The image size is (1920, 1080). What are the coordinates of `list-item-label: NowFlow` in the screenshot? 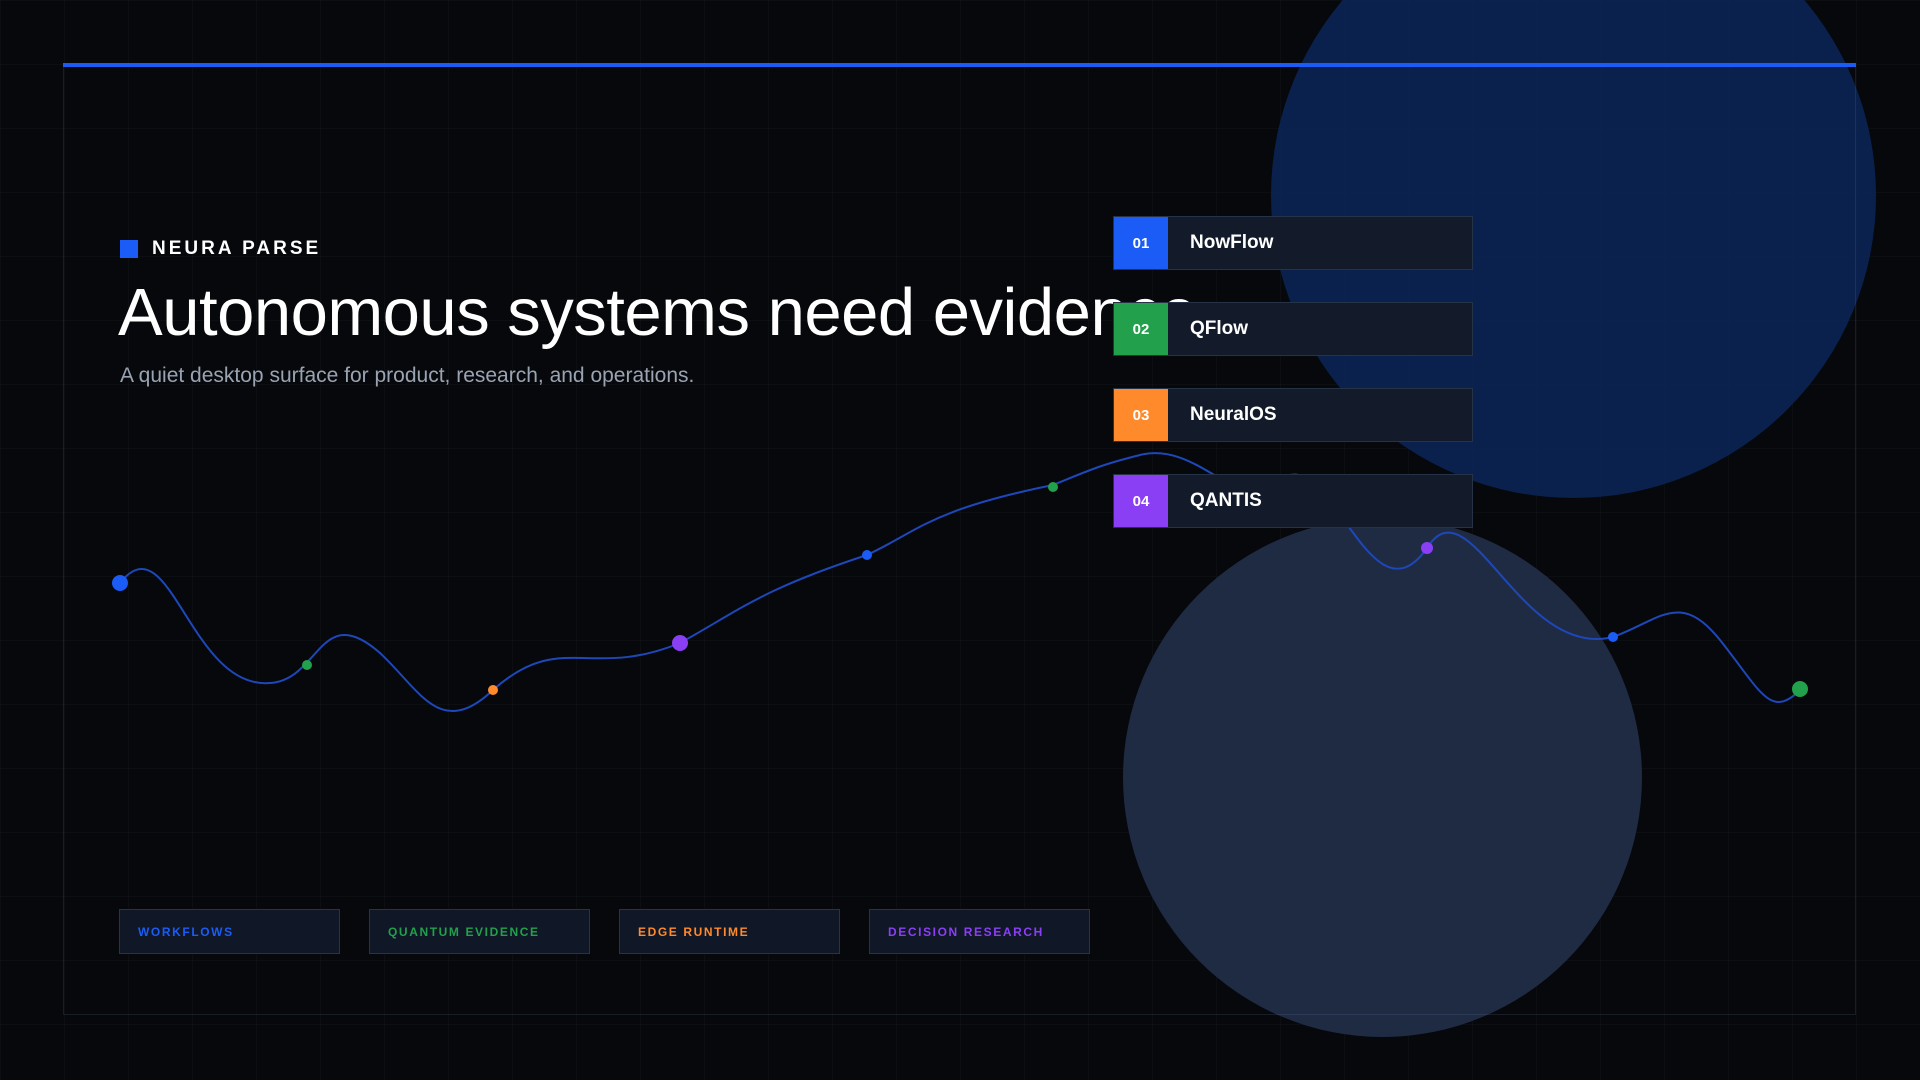 It's located at (1232, 242).